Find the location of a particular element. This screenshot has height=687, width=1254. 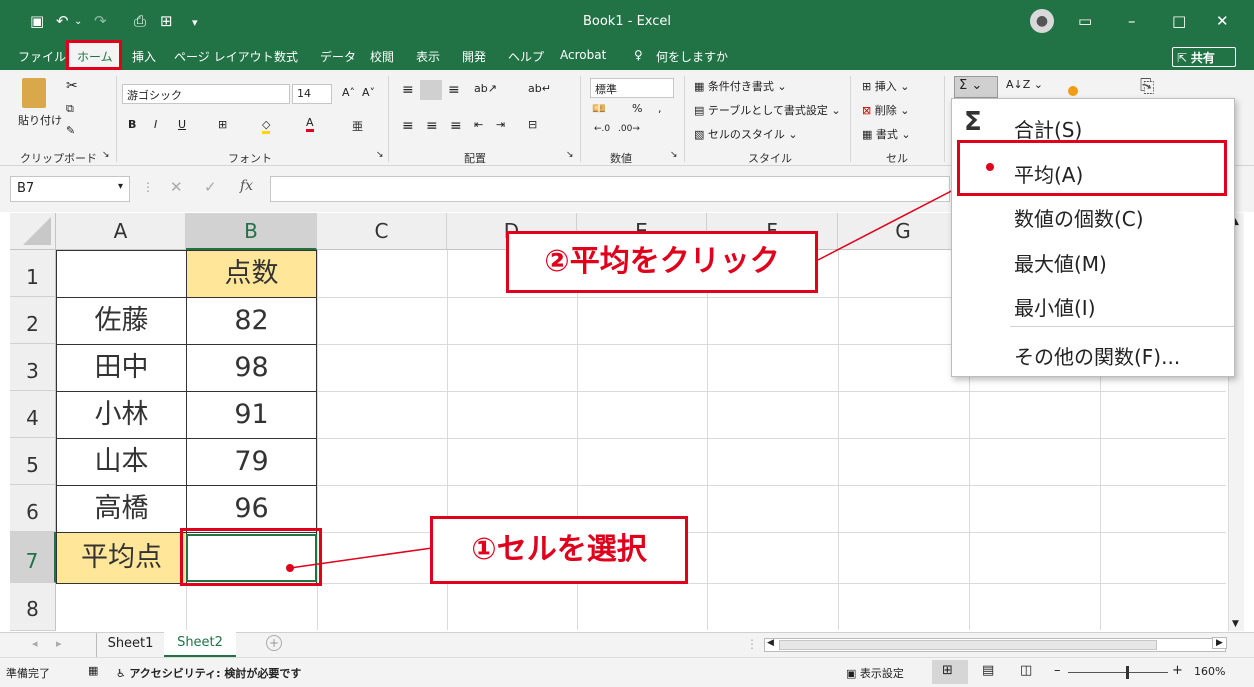

status-ready: 準備完了 is located at coordinates (28, 673).